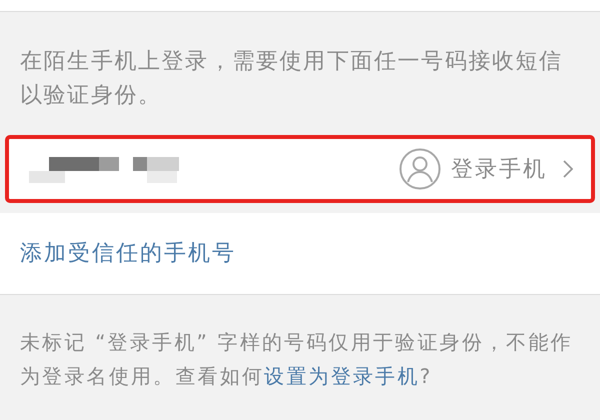 The height and width of the screenshot is (420, 600). I want to click on note-text: 未标记 “登录手机” 字样的号码仅用于验证身份，不能作为登录名使用。查看如何设置为登录手机?, so click(297, 359).